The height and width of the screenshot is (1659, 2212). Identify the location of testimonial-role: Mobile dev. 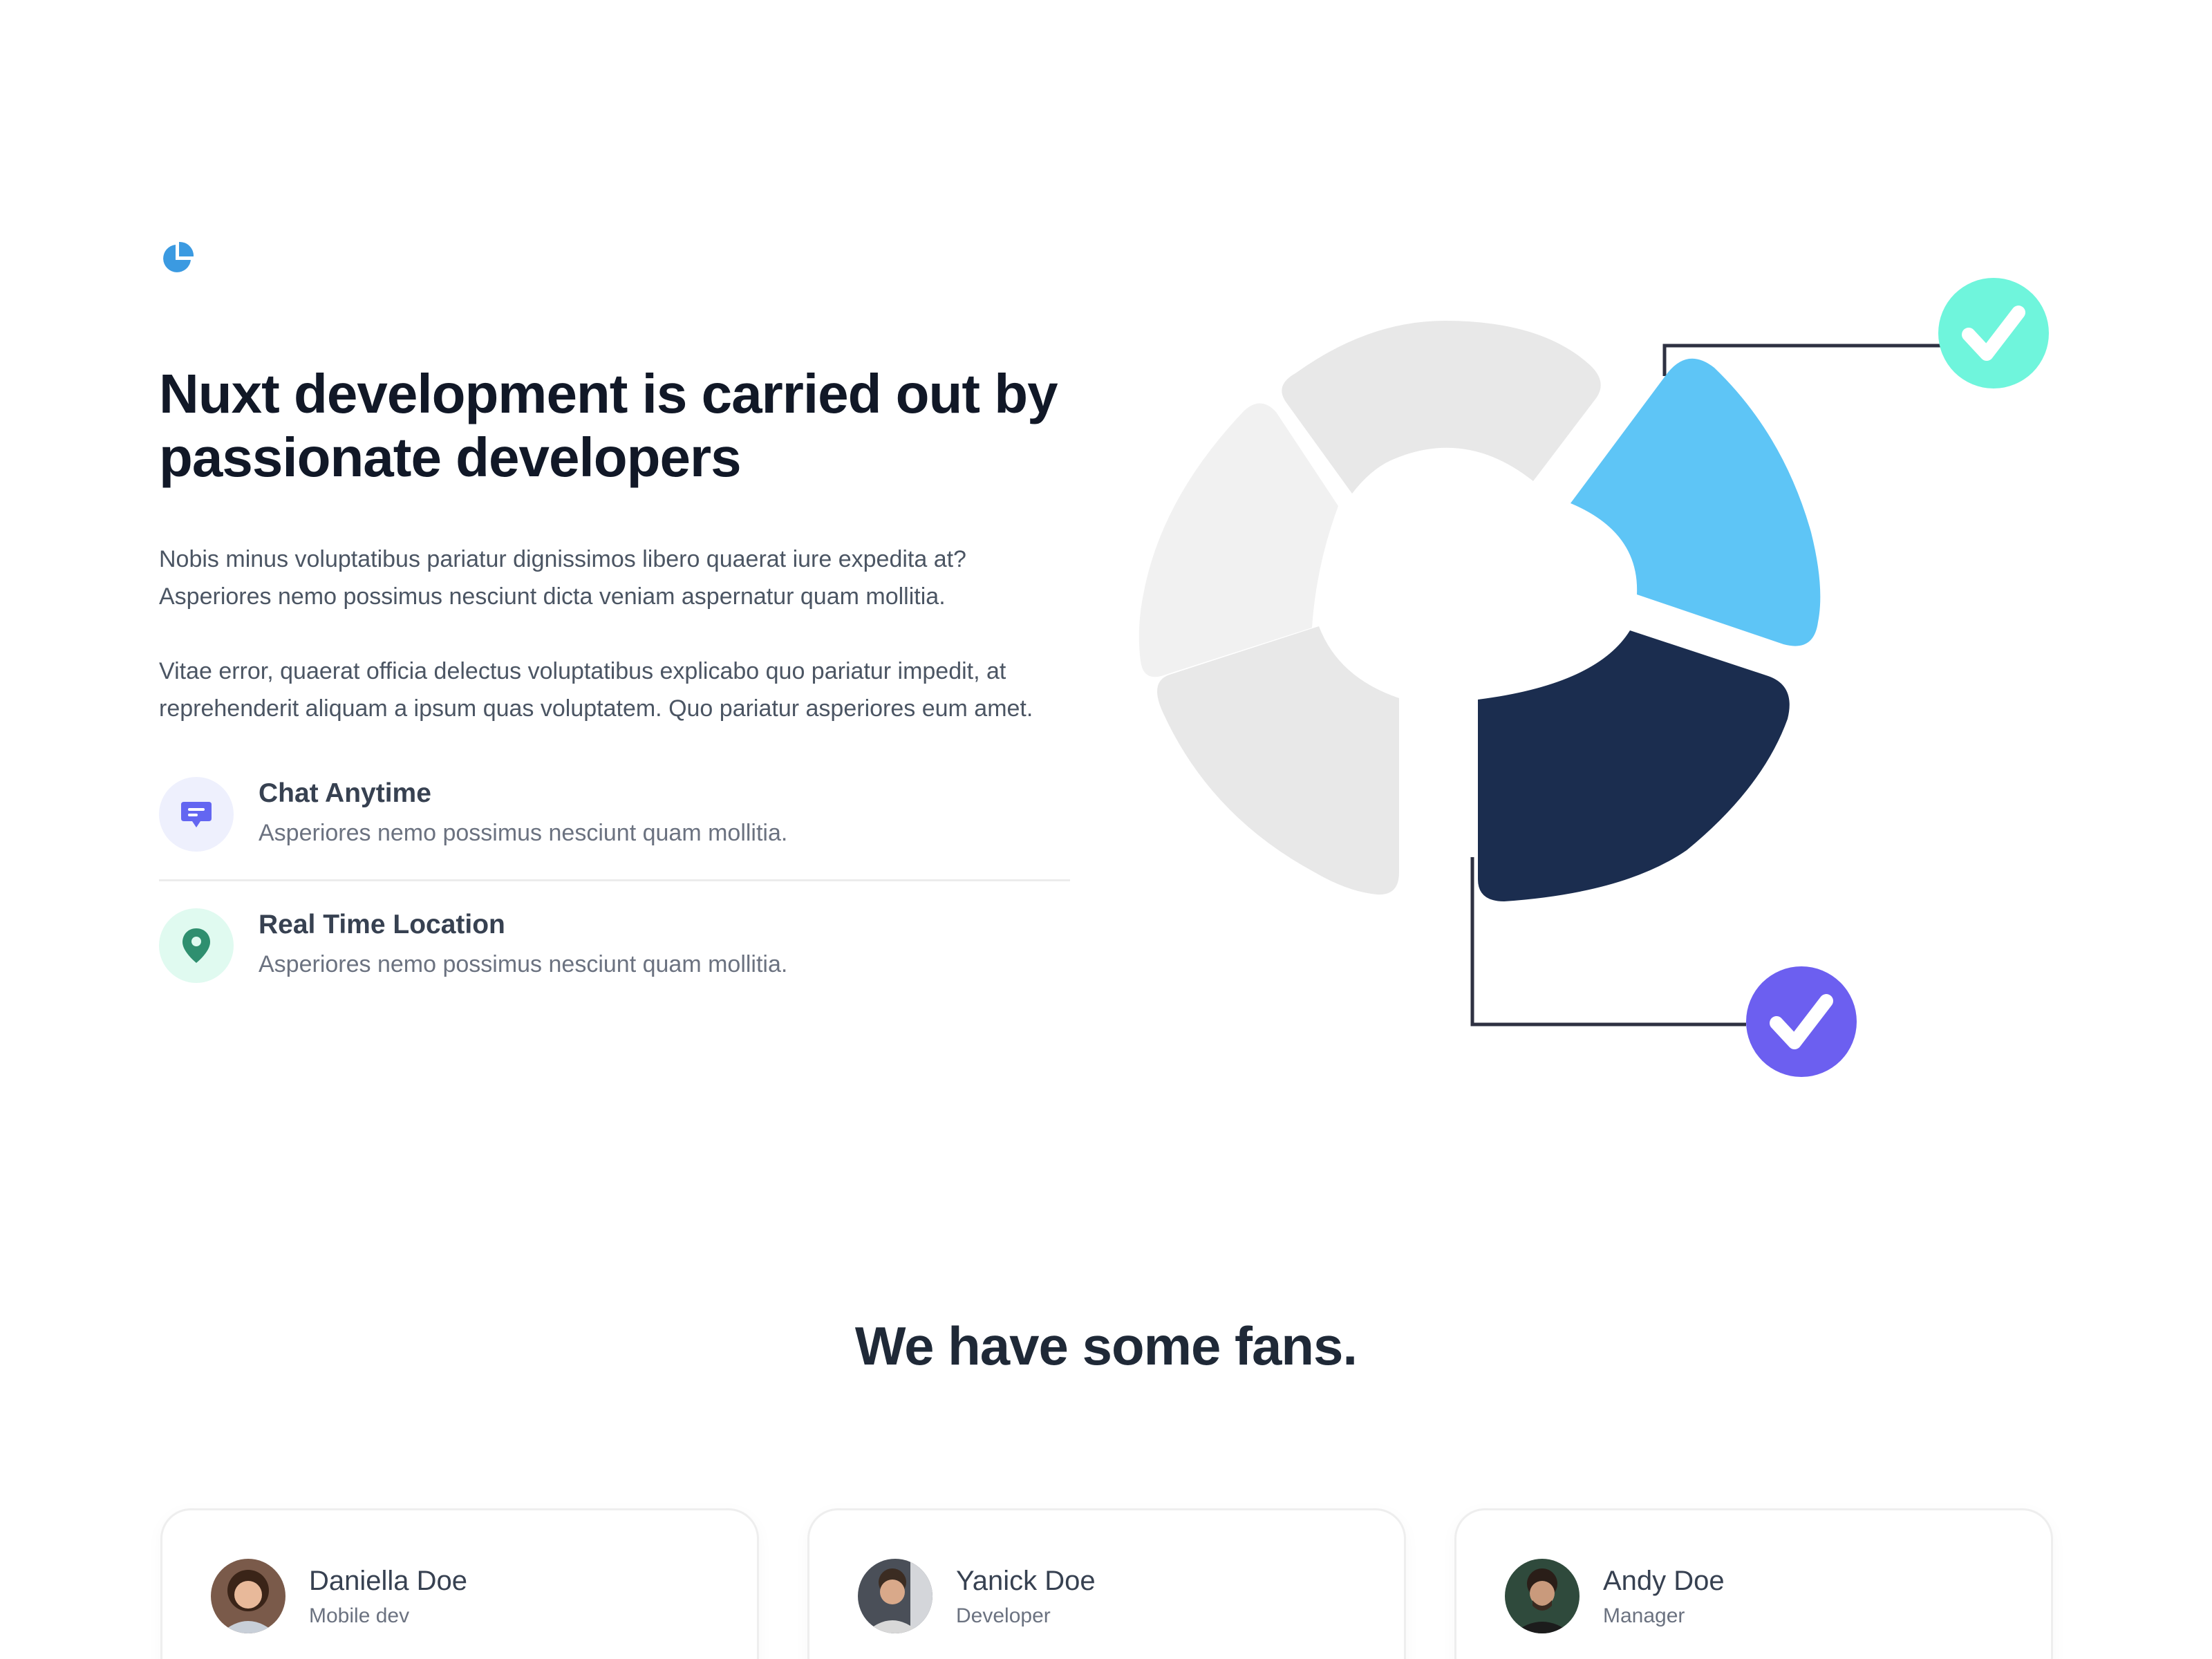
(359, 1615).